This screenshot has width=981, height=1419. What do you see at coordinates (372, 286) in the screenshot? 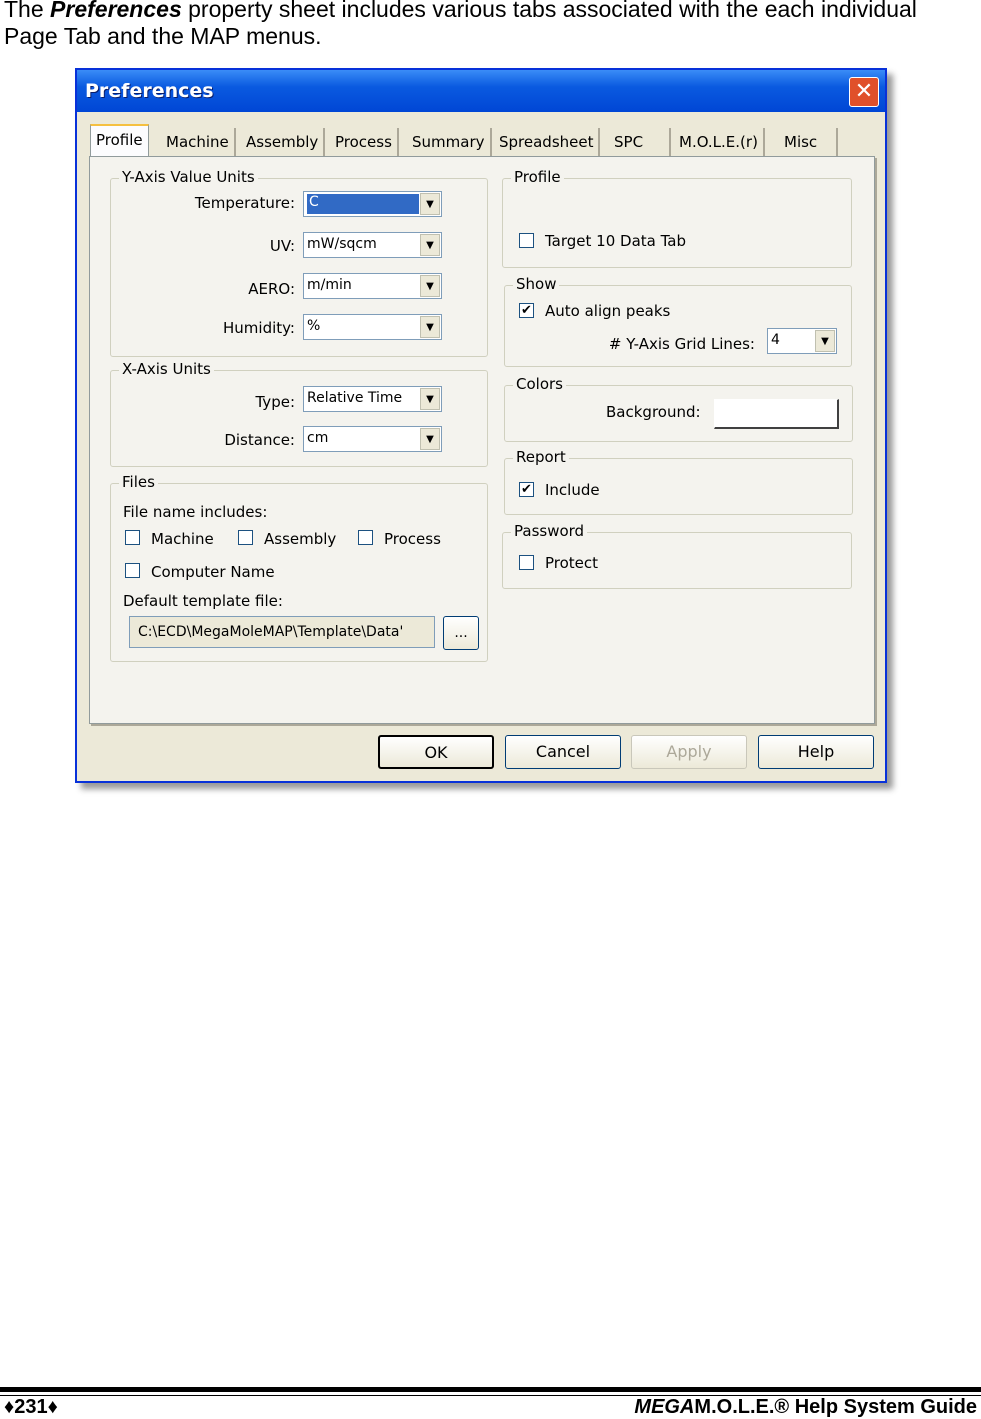
I see `aero-combo: m/min ▼` at bounding box center [372, 286].